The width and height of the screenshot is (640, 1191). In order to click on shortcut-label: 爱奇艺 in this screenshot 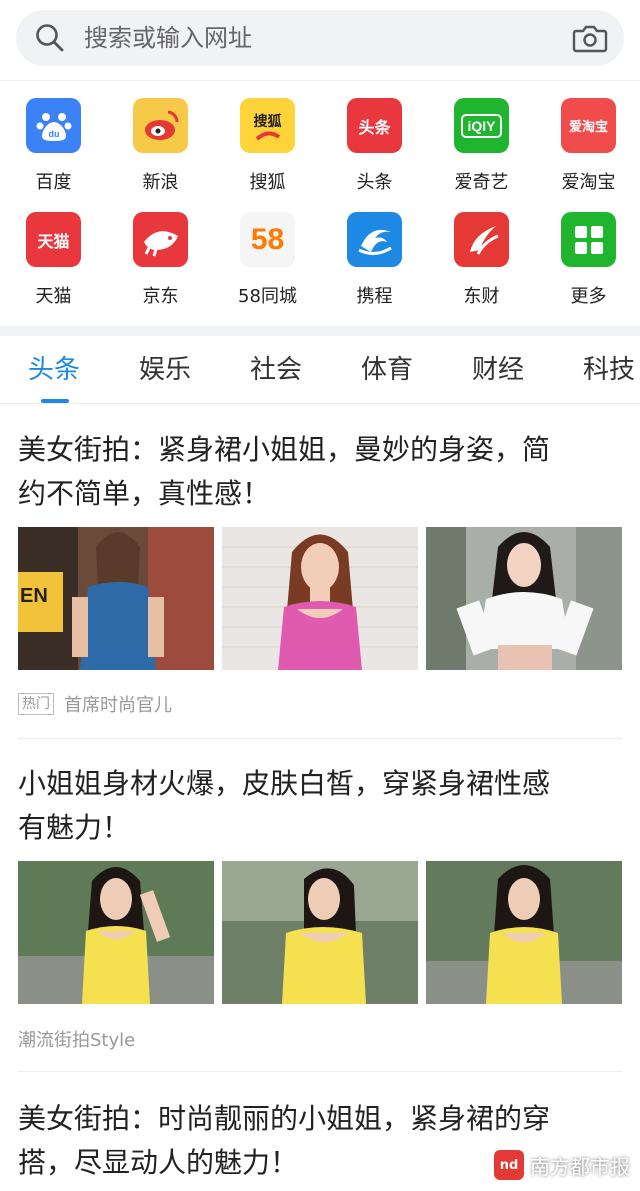, I will do `click(481, 182)`.